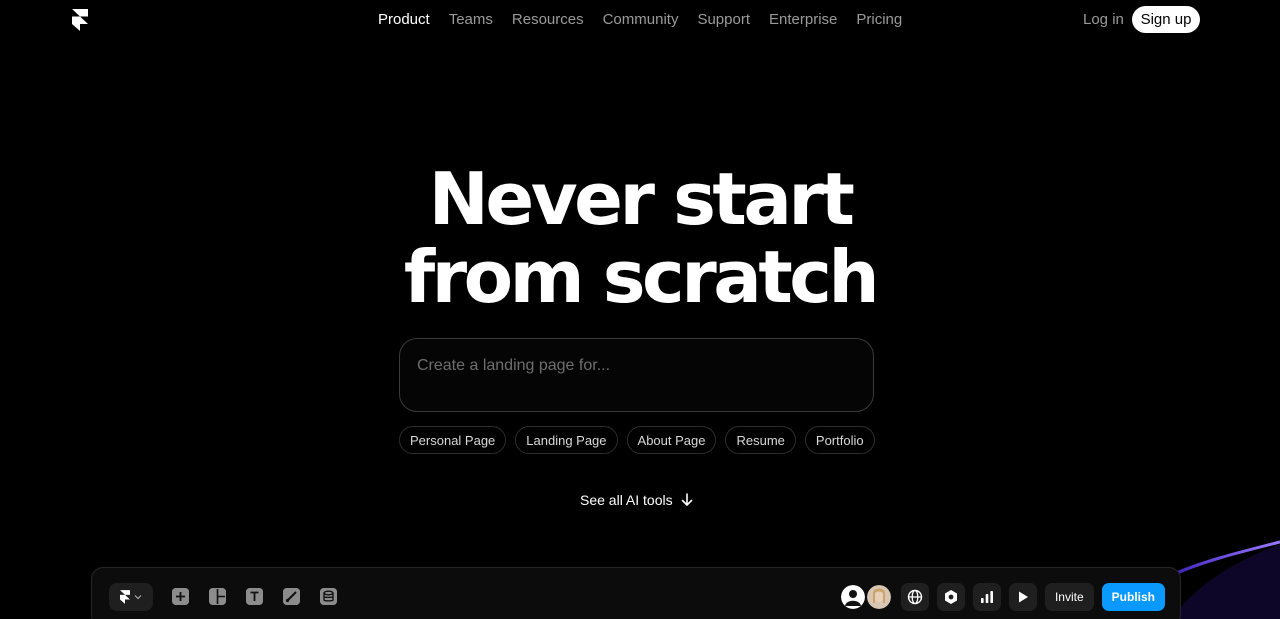 The width and height of the screenshot is (1280, 619). Describe the element at coordinates (471, 19) in the screenshot. I see `nav-link-teams: Teams` at that location.